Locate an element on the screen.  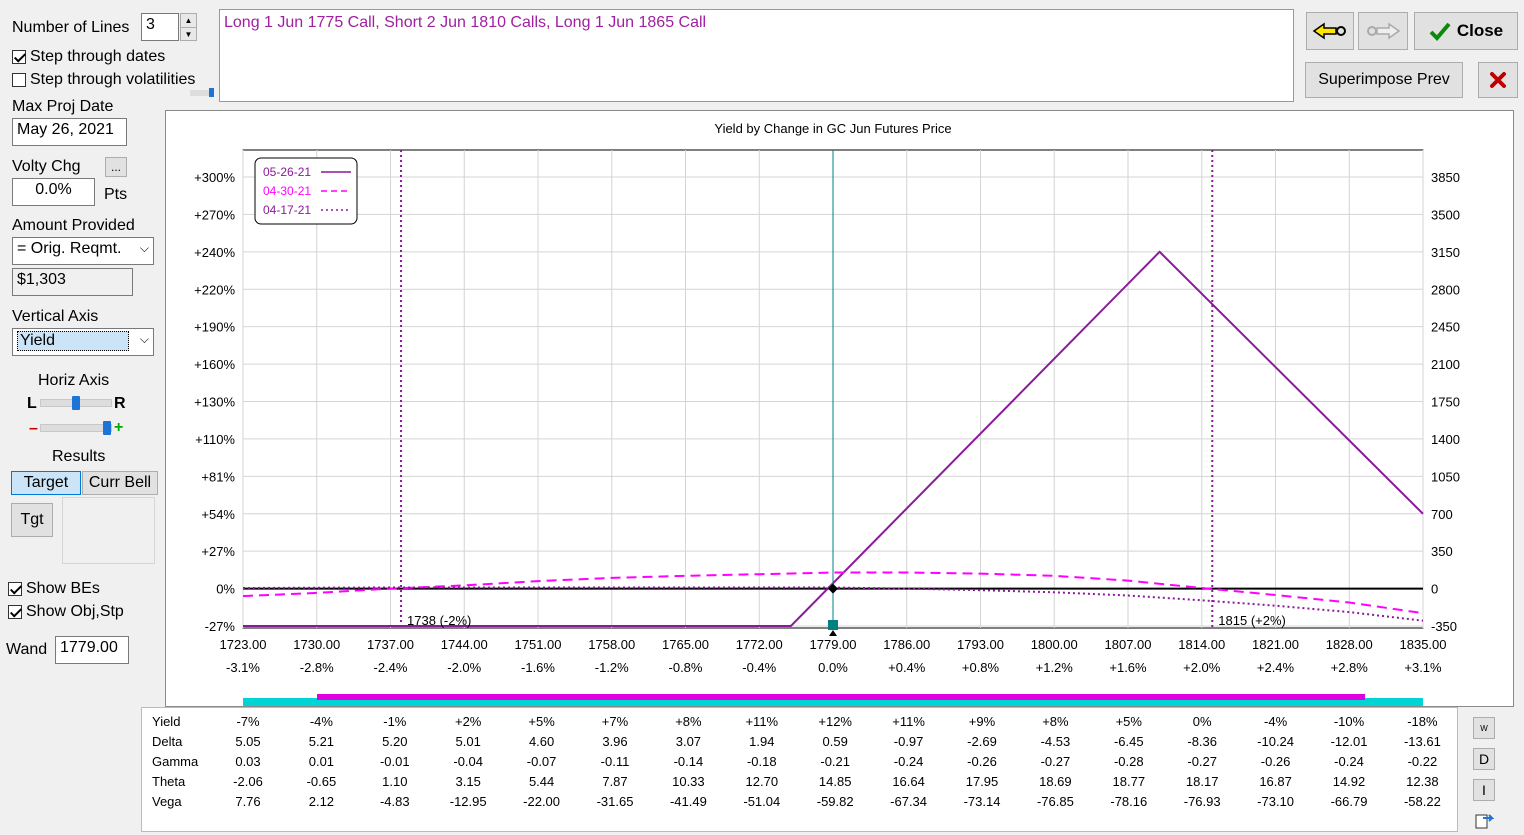
number-of-lines-input: 3 is located at coordinates (160, 27).